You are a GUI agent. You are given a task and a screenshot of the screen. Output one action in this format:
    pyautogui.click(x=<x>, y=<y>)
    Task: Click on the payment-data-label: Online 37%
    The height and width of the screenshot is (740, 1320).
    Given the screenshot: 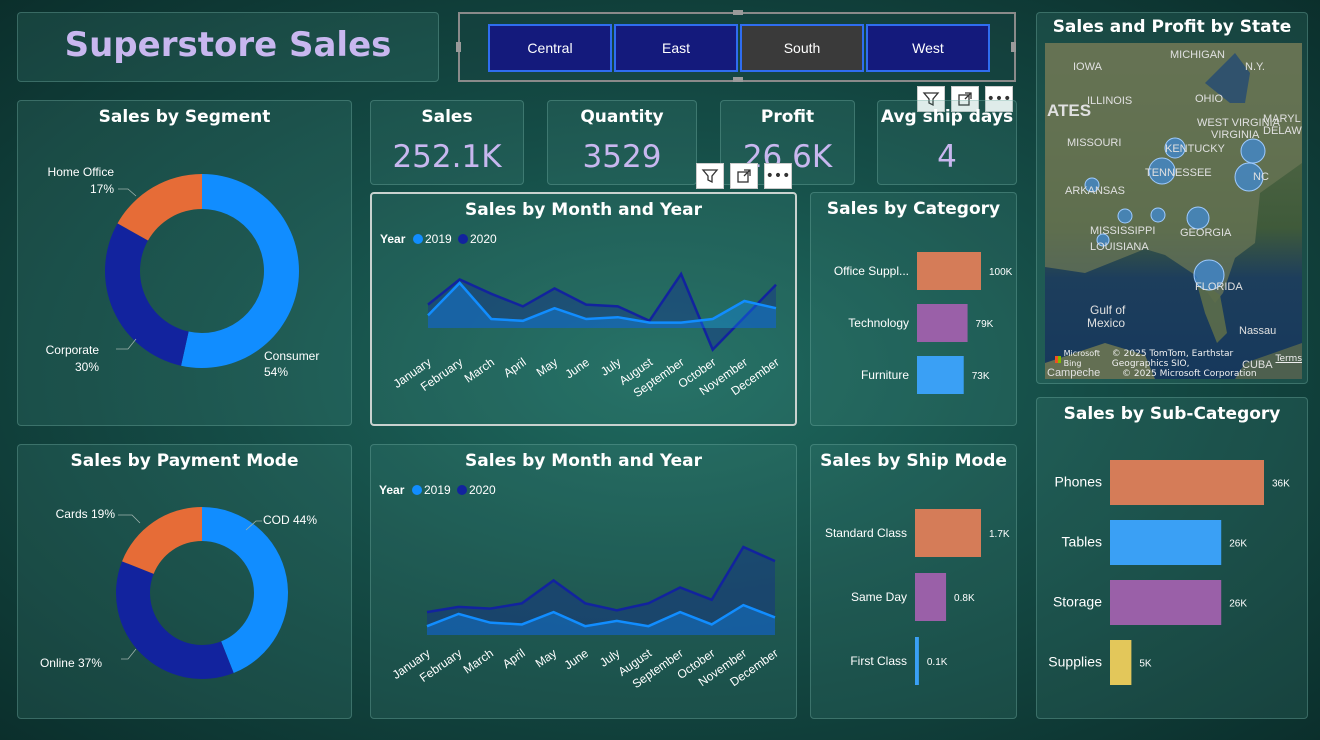 What is the action you would take?
    pyautogui.click(x=71, y=663)
    